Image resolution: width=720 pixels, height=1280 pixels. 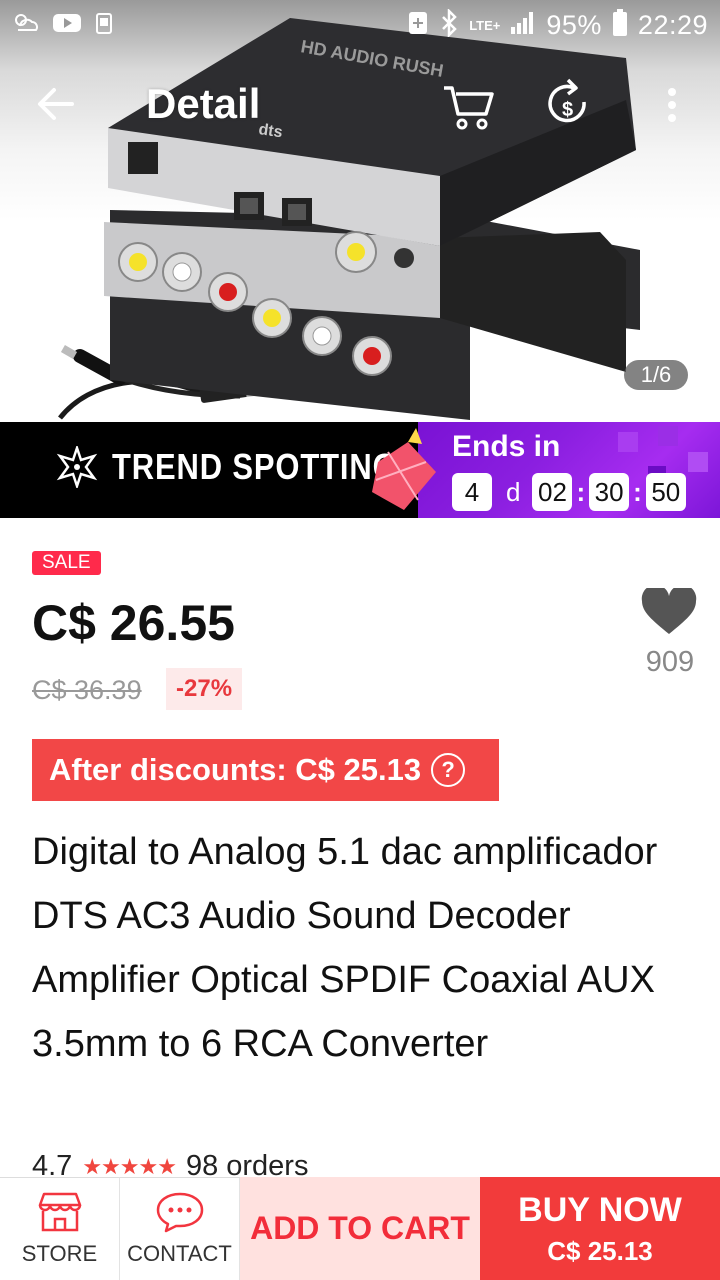 I want to click on after-discounts-banner: After discounts: C$ 25.13 ?, so click(x=265, y=770).